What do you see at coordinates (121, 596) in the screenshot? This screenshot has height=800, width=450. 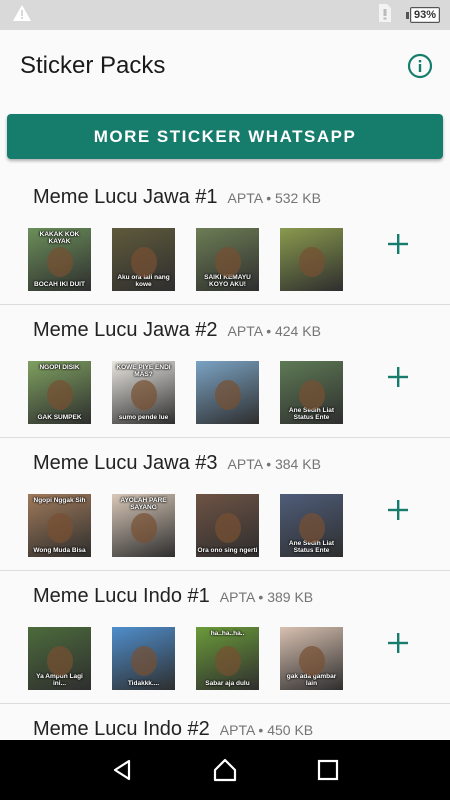 I see `pack-name: Meme Lucu Indo #1` at bounding box center [121, 596].